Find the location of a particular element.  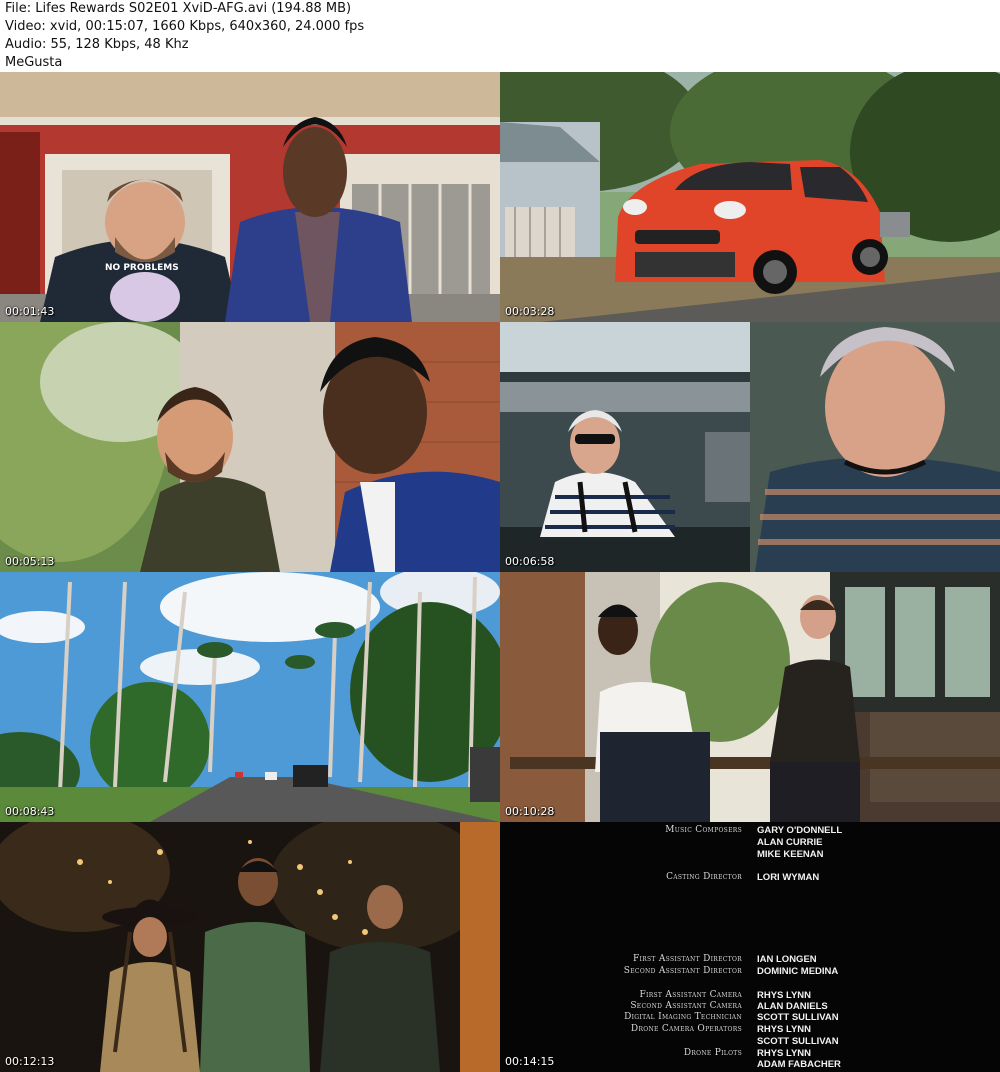

credit-role: First Assistant Camera is located at coordinates (690, 995).